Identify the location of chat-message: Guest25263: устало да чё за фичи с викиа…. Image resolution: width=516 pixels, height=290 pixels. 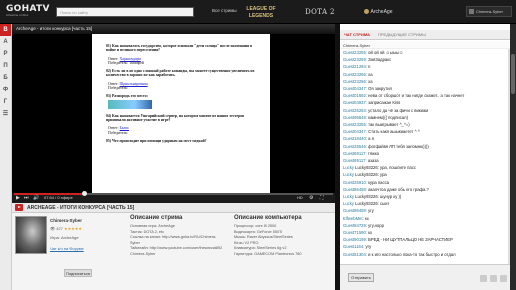
(425, 110).